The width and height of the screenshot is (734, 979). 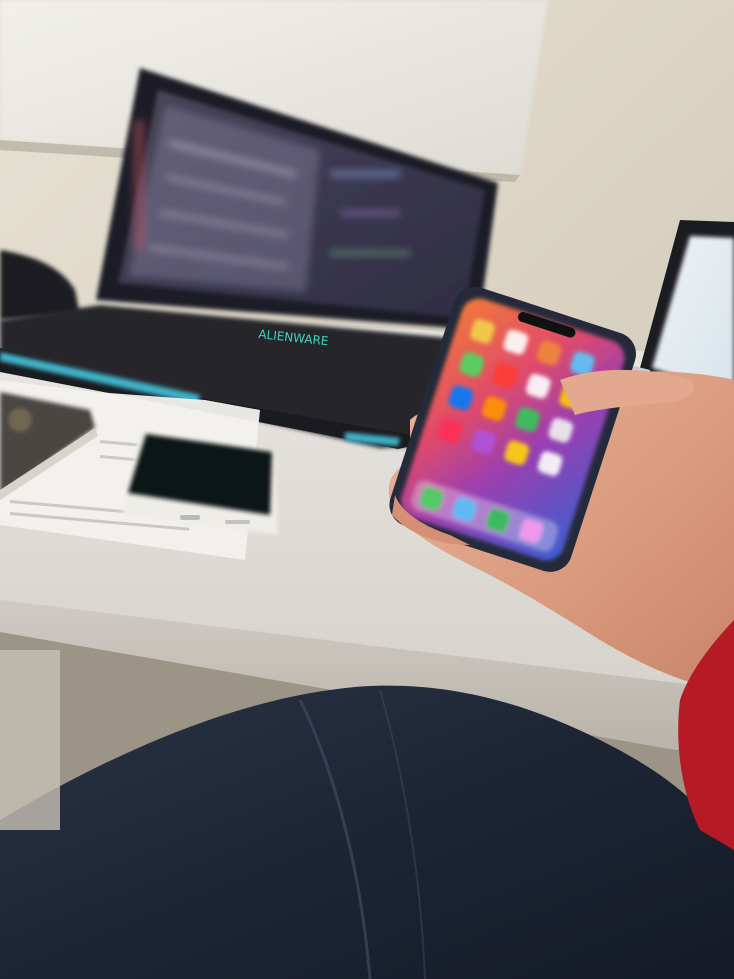 What do you see at coordinates (30, 740) in the screenshot?
I see `cabinet` at bounding box center [30, 740].